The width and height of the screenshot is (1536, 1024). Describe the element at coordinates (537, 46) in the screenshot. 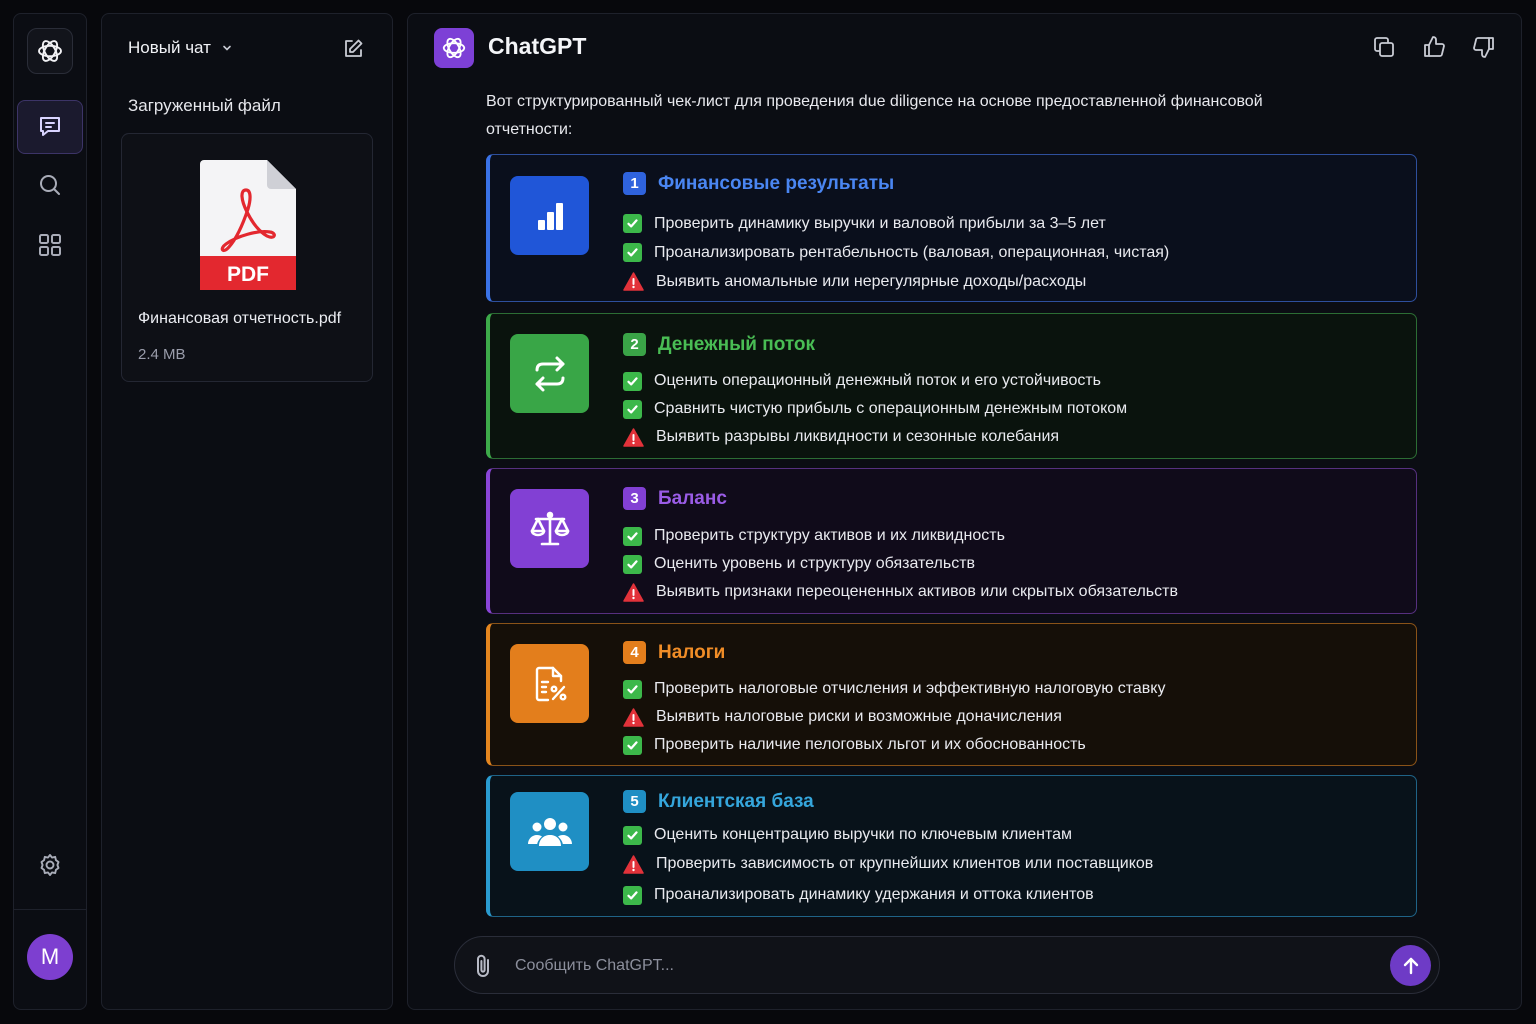

I see `page-title: ChatGPT` at that location.